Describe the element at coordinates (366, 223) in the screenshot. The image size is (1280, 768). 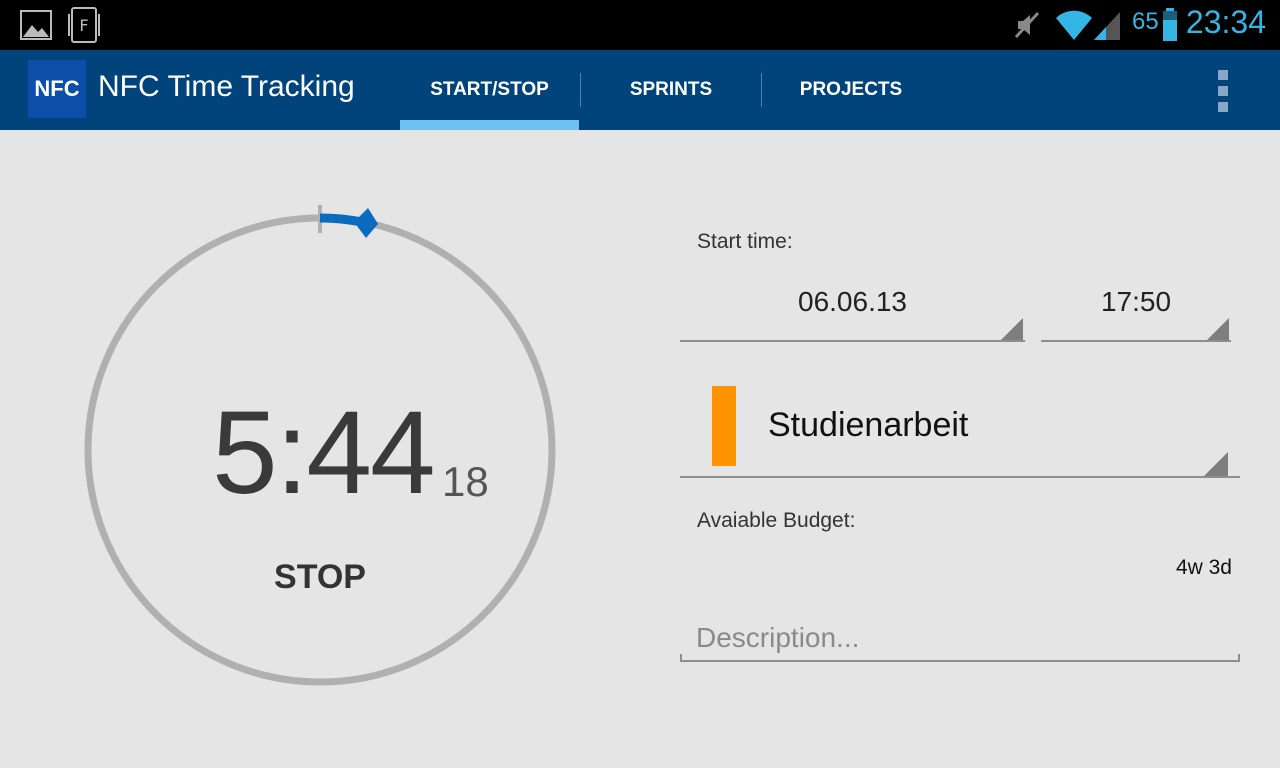
I see `timer-progress-handle` at that location.